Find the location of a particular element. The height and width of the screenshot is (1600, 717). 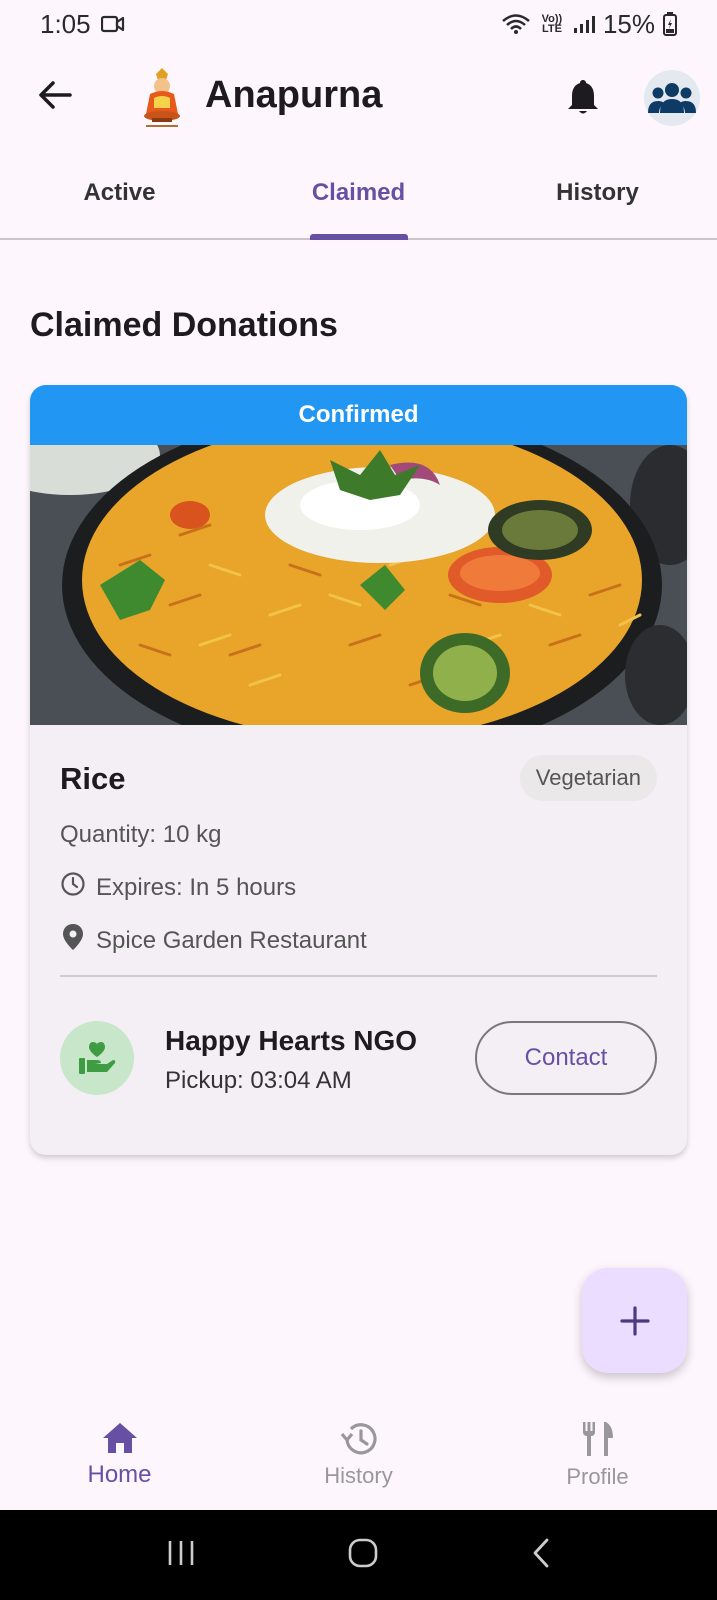

status-right: Vo)) LTE 15% is located at coordinates (589, 24).